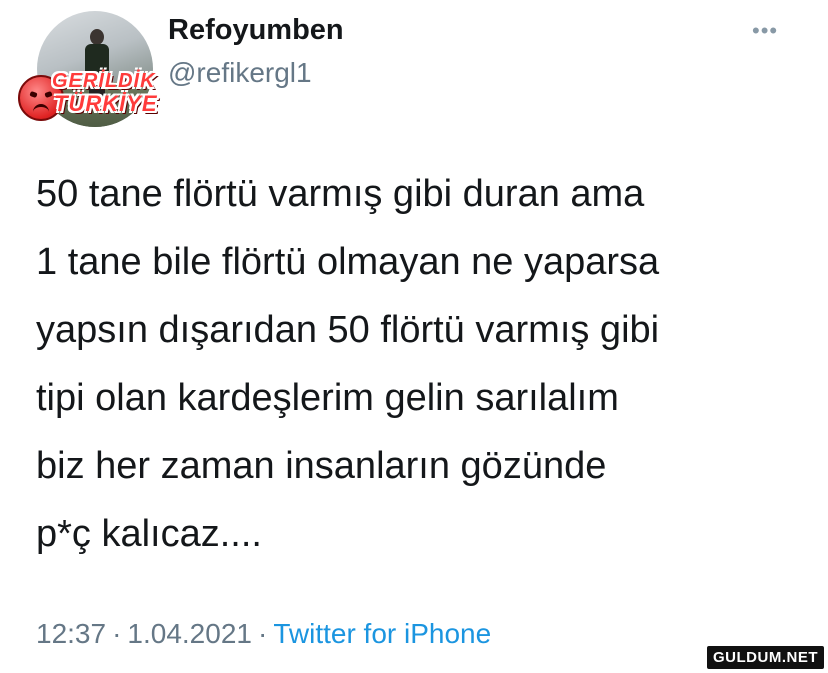 This screenshot has height=673, width=828. I want to click on sticker-line-2: TÜRKİYE, so click(106, 103).